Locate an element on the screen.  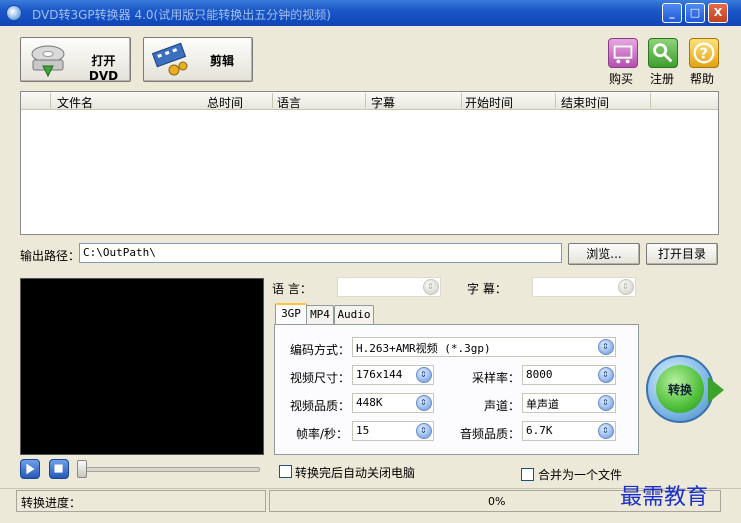
sample-rate-label: 采样率： is located at coordinates (496, 378).